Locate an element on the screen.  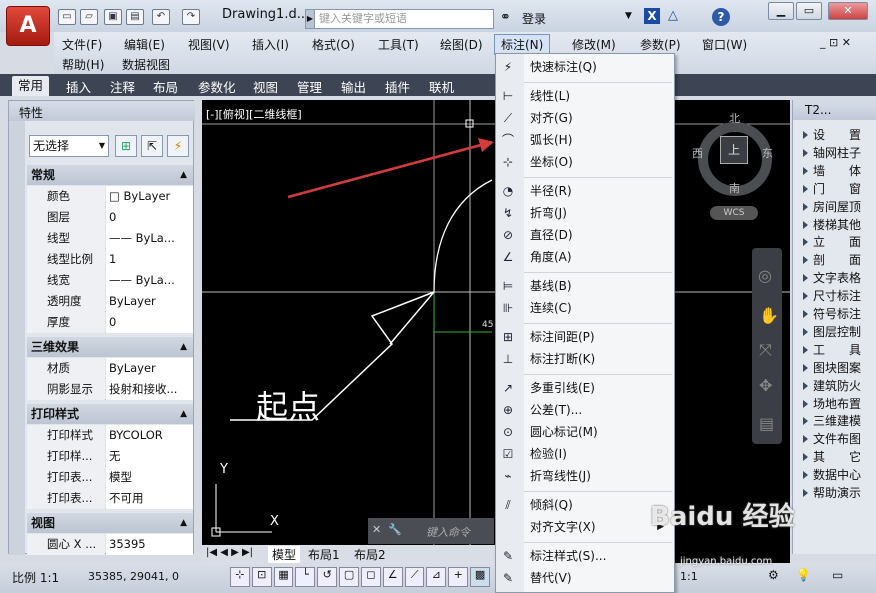
dimension-menu-item: ⫽ 倾斜(Q) is located at coordinates (585, 505).